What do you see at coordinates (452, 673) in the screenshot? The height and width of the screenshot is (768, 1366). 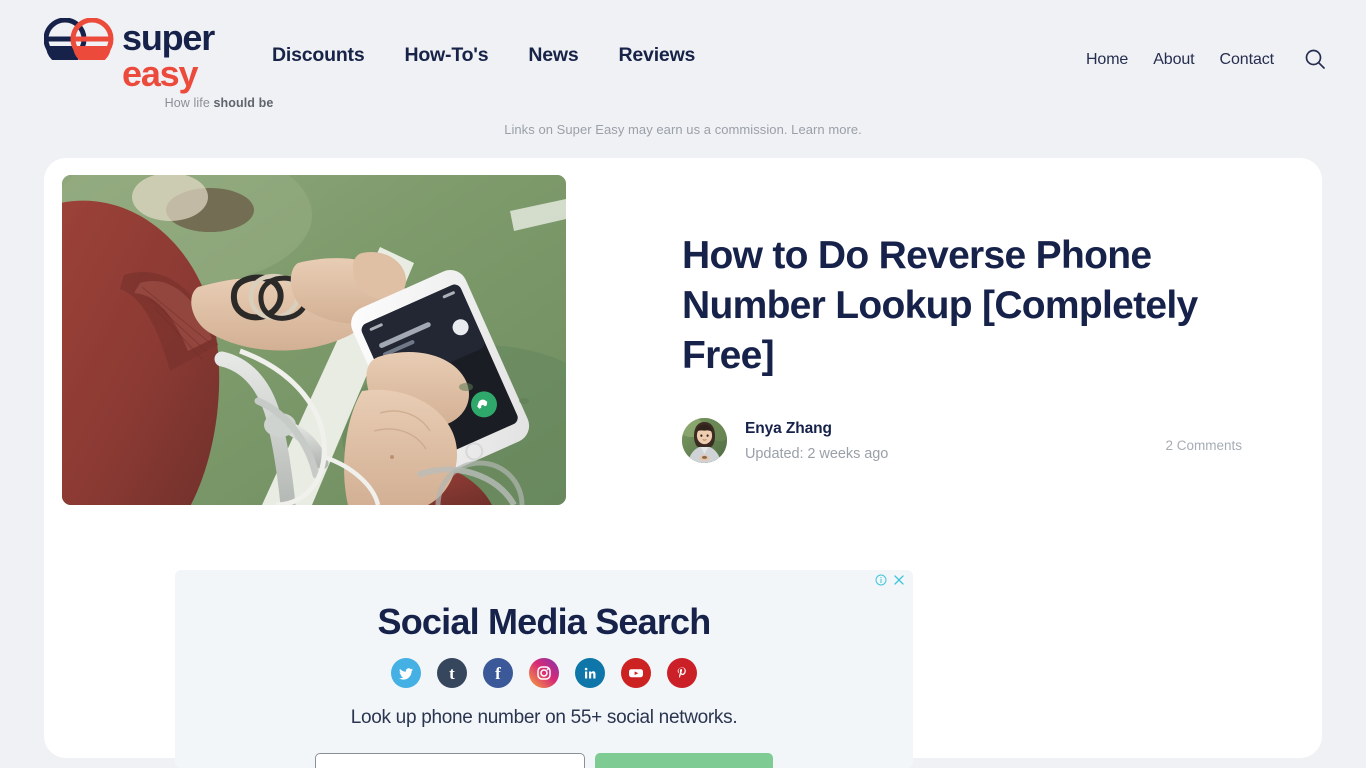 I see `tumblr-icon: t` at bounding box center [452, 673].